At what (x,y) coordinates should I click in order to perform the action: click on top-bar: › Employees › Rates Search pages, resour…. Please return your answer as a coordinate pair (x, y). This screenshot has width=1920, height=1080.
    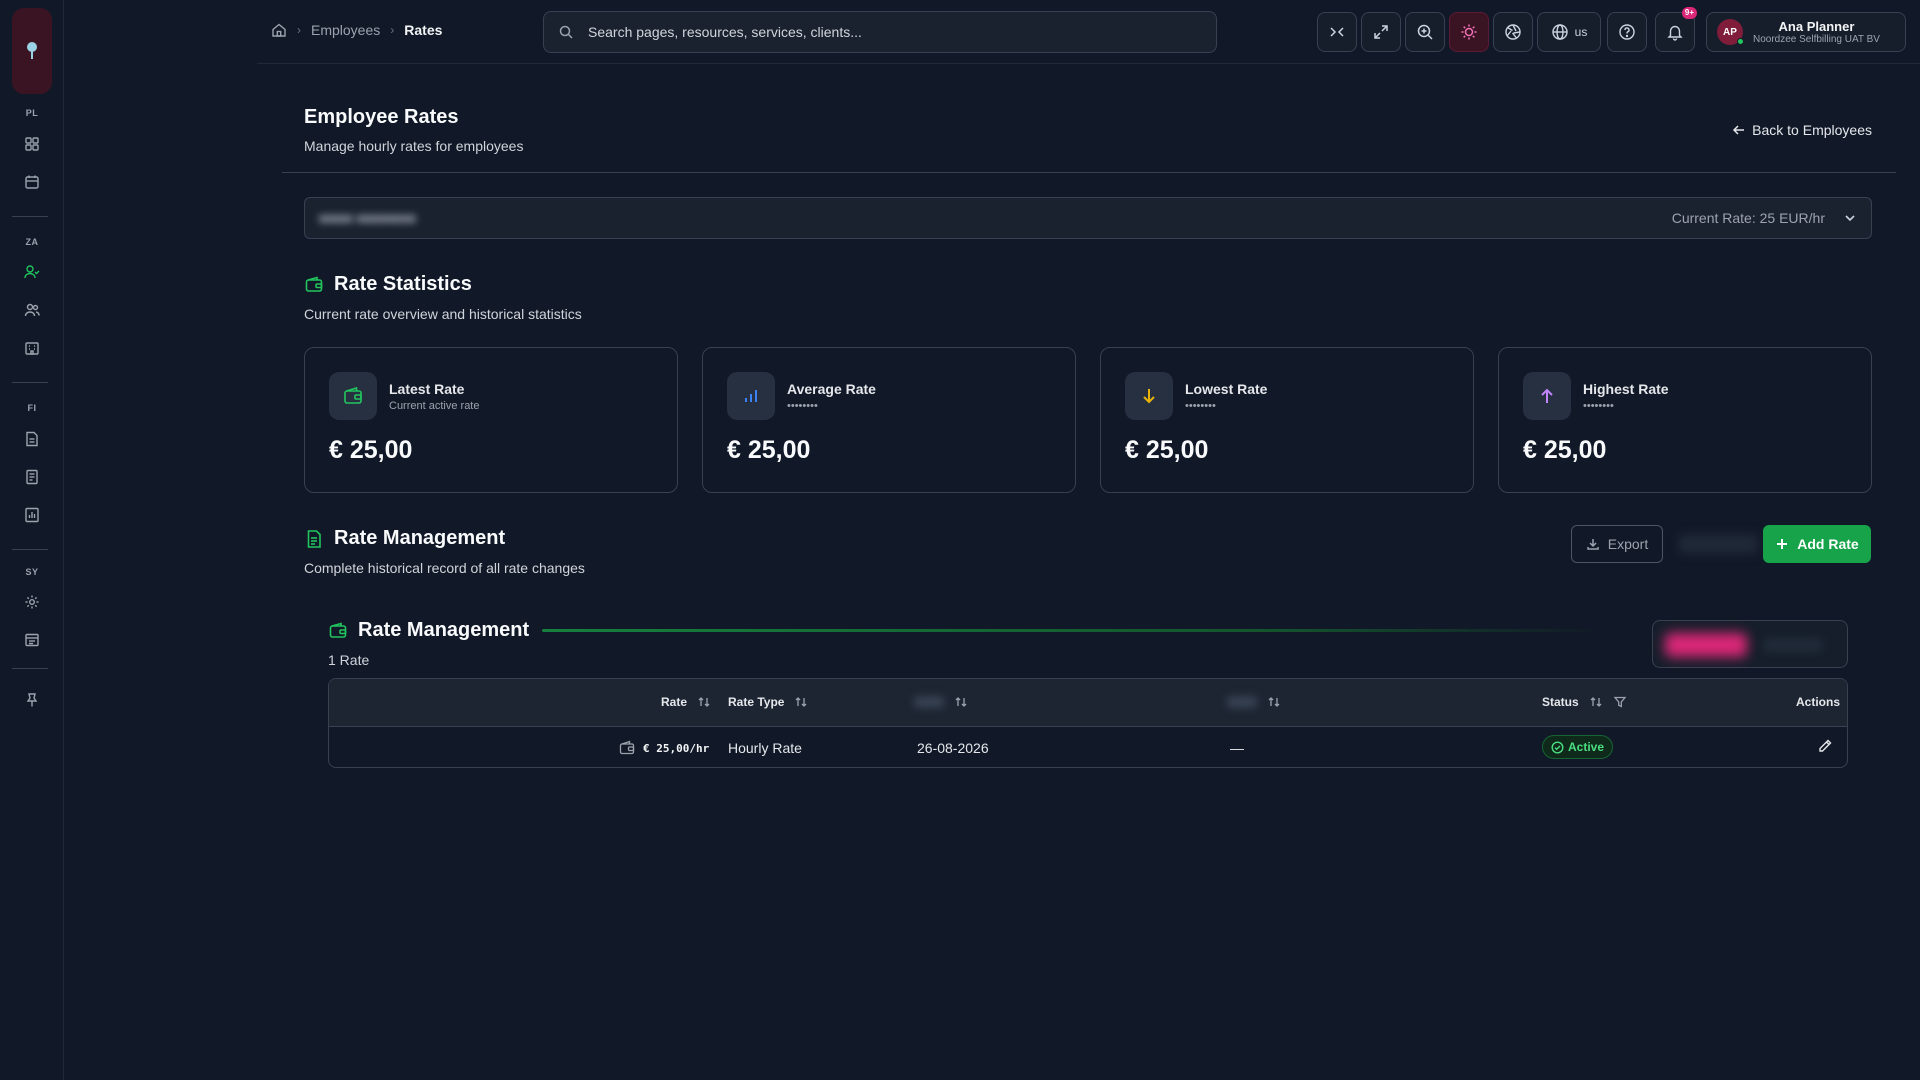
    Looking at the image, I should click on (1088, 32).